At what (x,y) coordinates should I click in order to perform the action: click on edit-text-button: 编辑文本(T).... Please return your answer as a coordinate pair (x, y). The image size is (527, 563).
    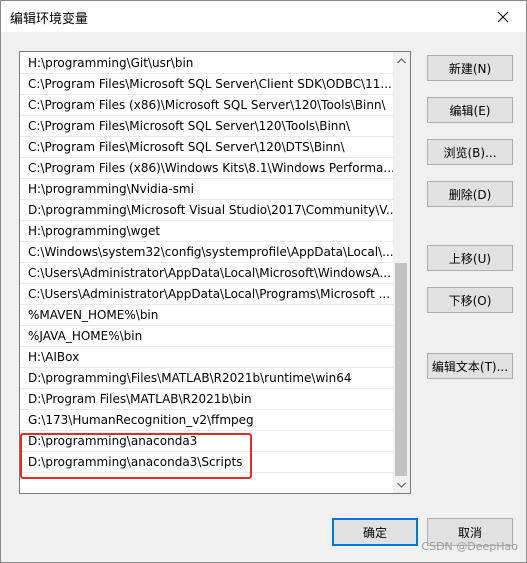
    Looking at the image, I should click on (470, 366).